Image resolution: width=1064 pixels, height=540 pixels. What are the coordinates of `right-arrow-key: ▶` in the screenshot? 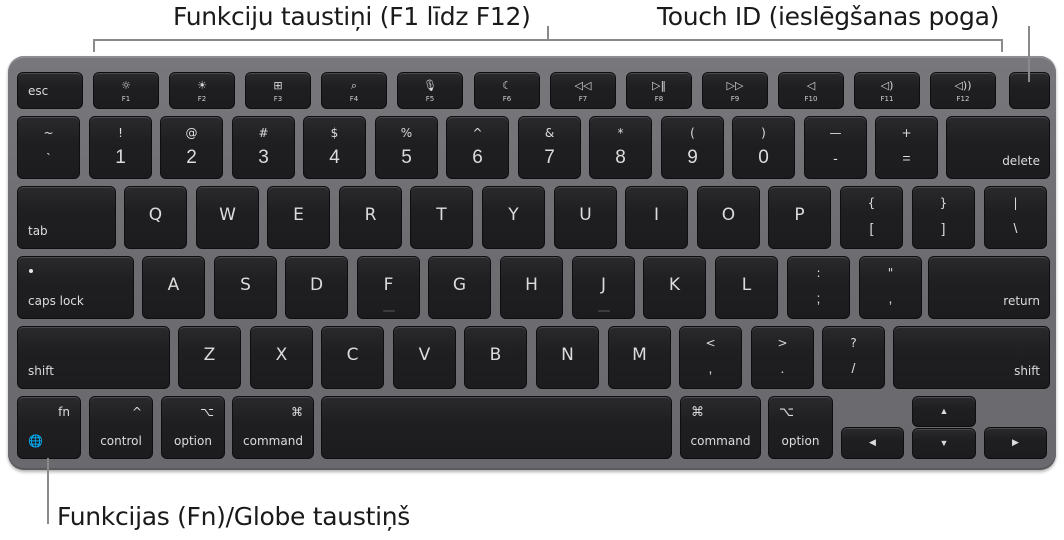 It's located at (1015, 443).